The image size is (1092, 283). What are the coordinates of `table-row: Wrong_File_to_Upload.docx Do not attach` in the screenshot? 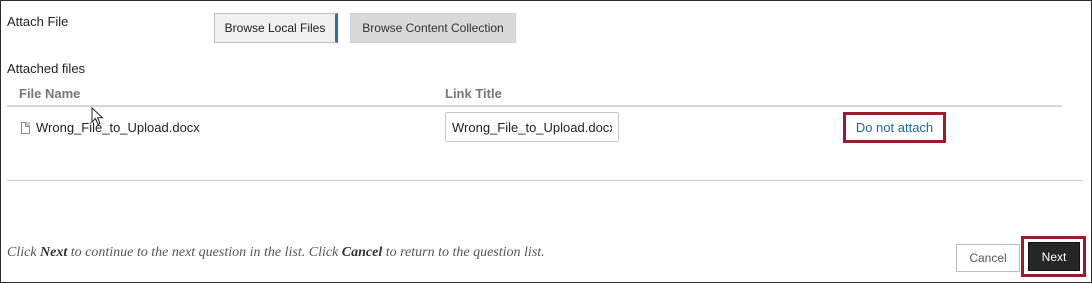 It's located at (534, 128).